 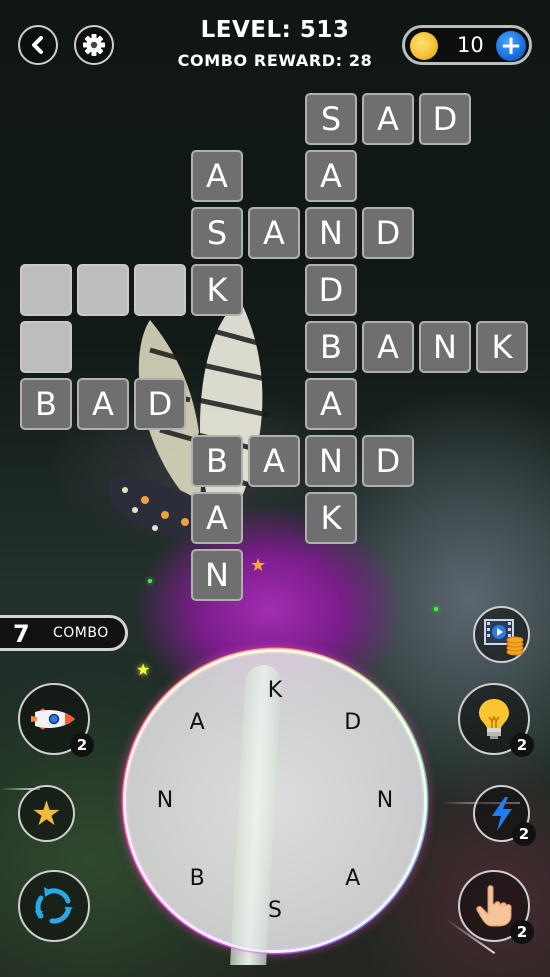 I want to click on pointing-finger-icon, so click(x=494, y=906).